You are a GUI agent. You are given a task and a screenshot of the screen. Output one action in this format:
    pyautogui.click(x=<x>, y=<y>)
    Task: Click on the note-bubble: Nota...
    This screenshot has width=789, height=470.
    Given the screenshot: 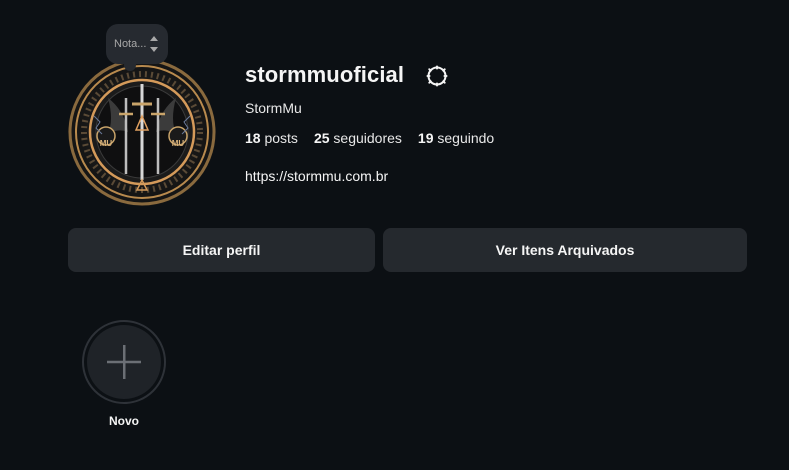 What is the action you would take?
    pyautogui.click(x=137, y=47)
    